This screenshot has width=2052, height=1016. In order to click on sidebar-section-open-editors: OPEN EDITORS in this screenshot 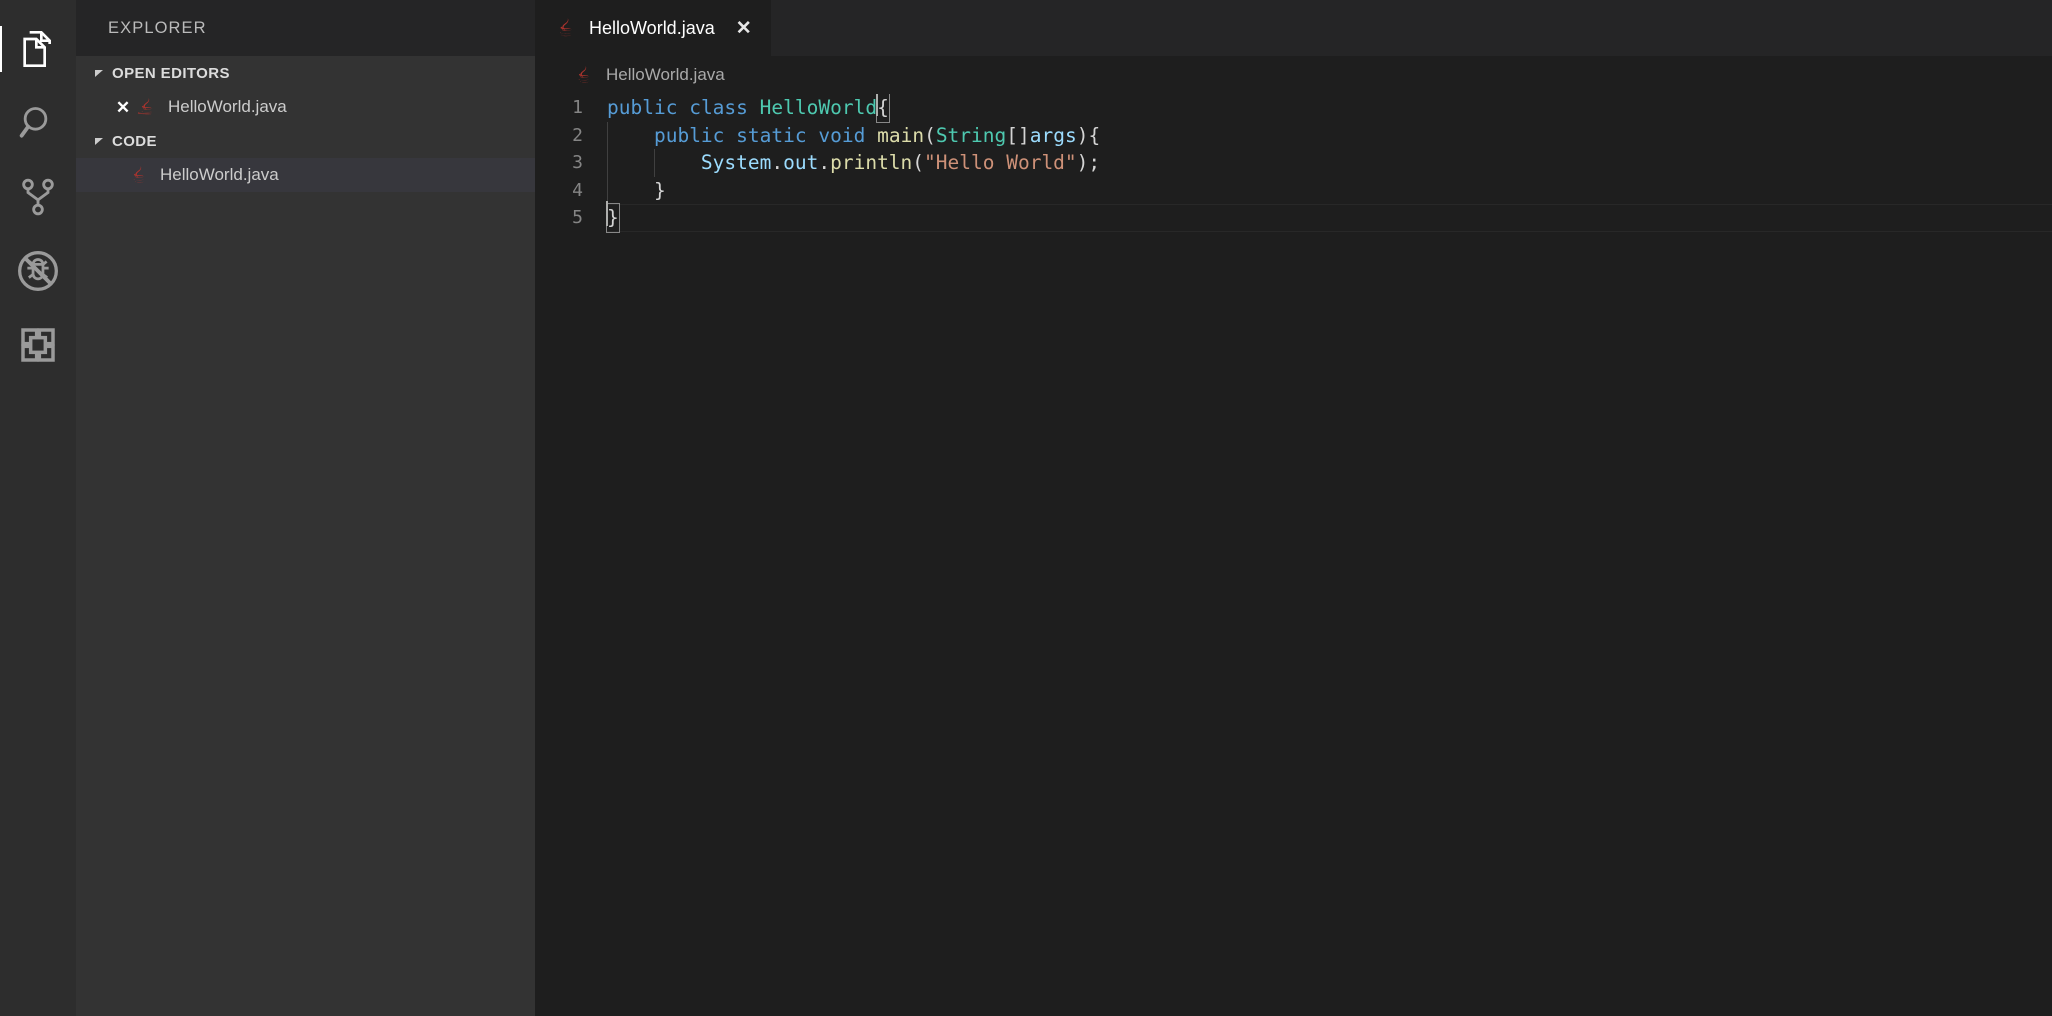, I will do `click(305, 73)`.